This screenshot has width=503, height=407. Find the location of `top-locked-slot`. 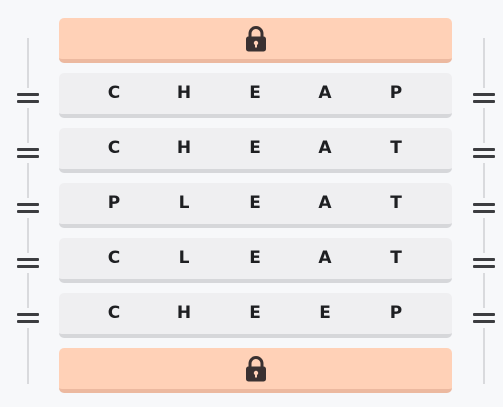

top-locked-slot is located at coordinates (255, 40).